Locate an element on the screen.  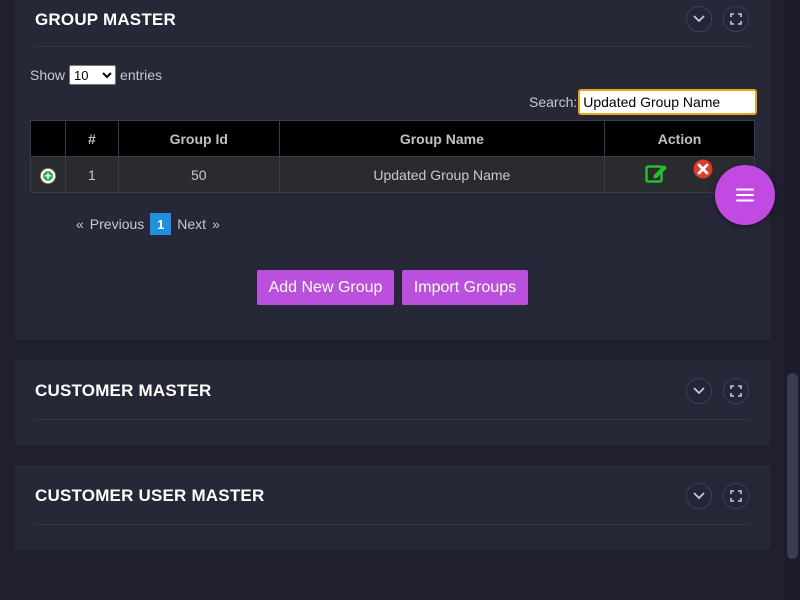
customer-user-master-fullscreen-button is located at coordinates (736, 496).